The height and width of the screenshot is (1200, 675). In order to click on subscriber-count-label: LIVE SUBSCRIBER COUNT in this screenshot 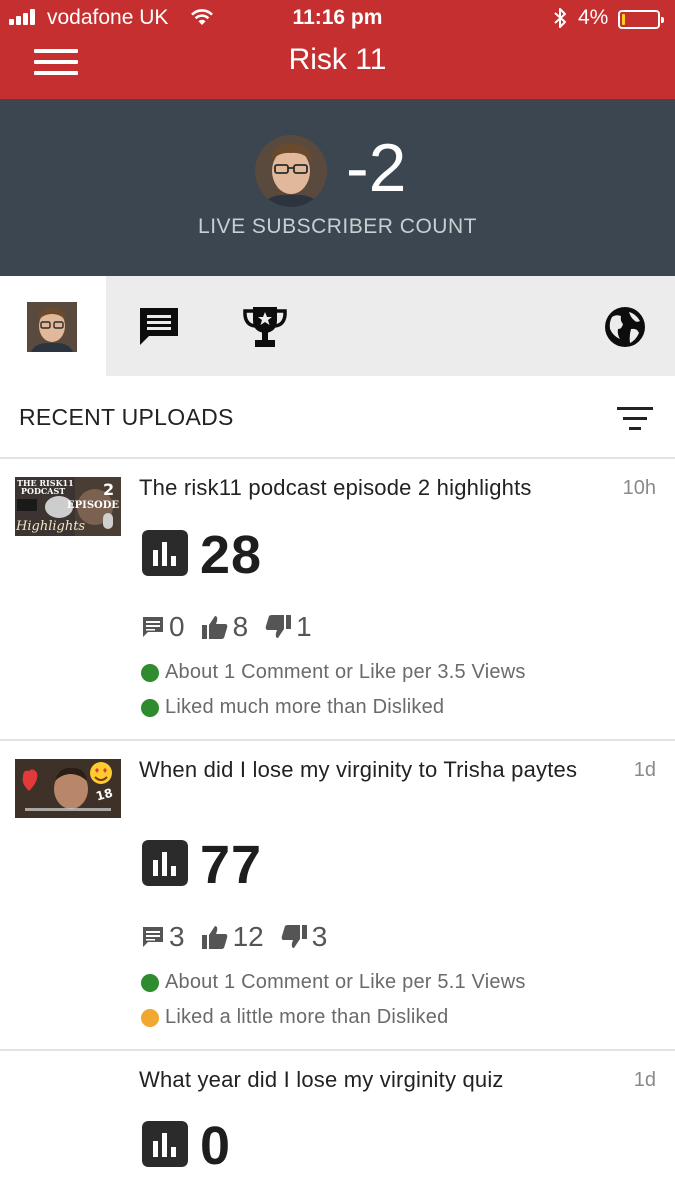, I will do `click(337, 226)`.